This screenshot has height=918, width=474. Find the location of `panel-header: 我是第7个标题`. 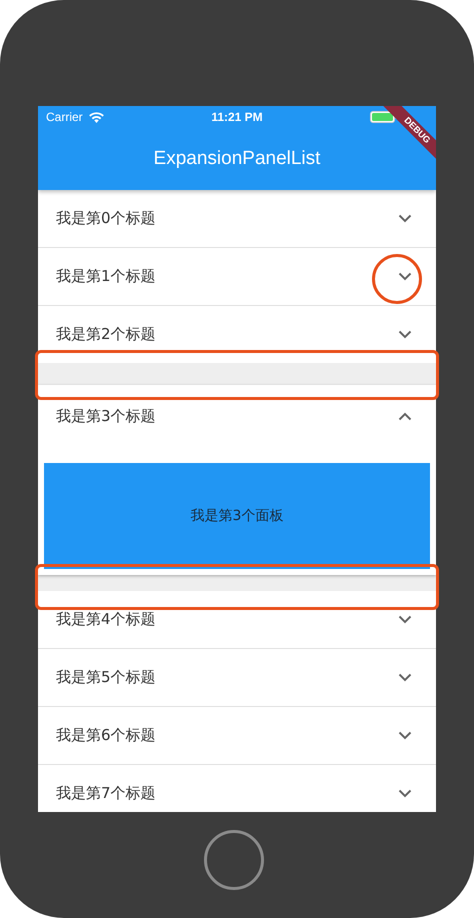

panel-header: 我是第7个标题 is located at coordinates (237, 788).